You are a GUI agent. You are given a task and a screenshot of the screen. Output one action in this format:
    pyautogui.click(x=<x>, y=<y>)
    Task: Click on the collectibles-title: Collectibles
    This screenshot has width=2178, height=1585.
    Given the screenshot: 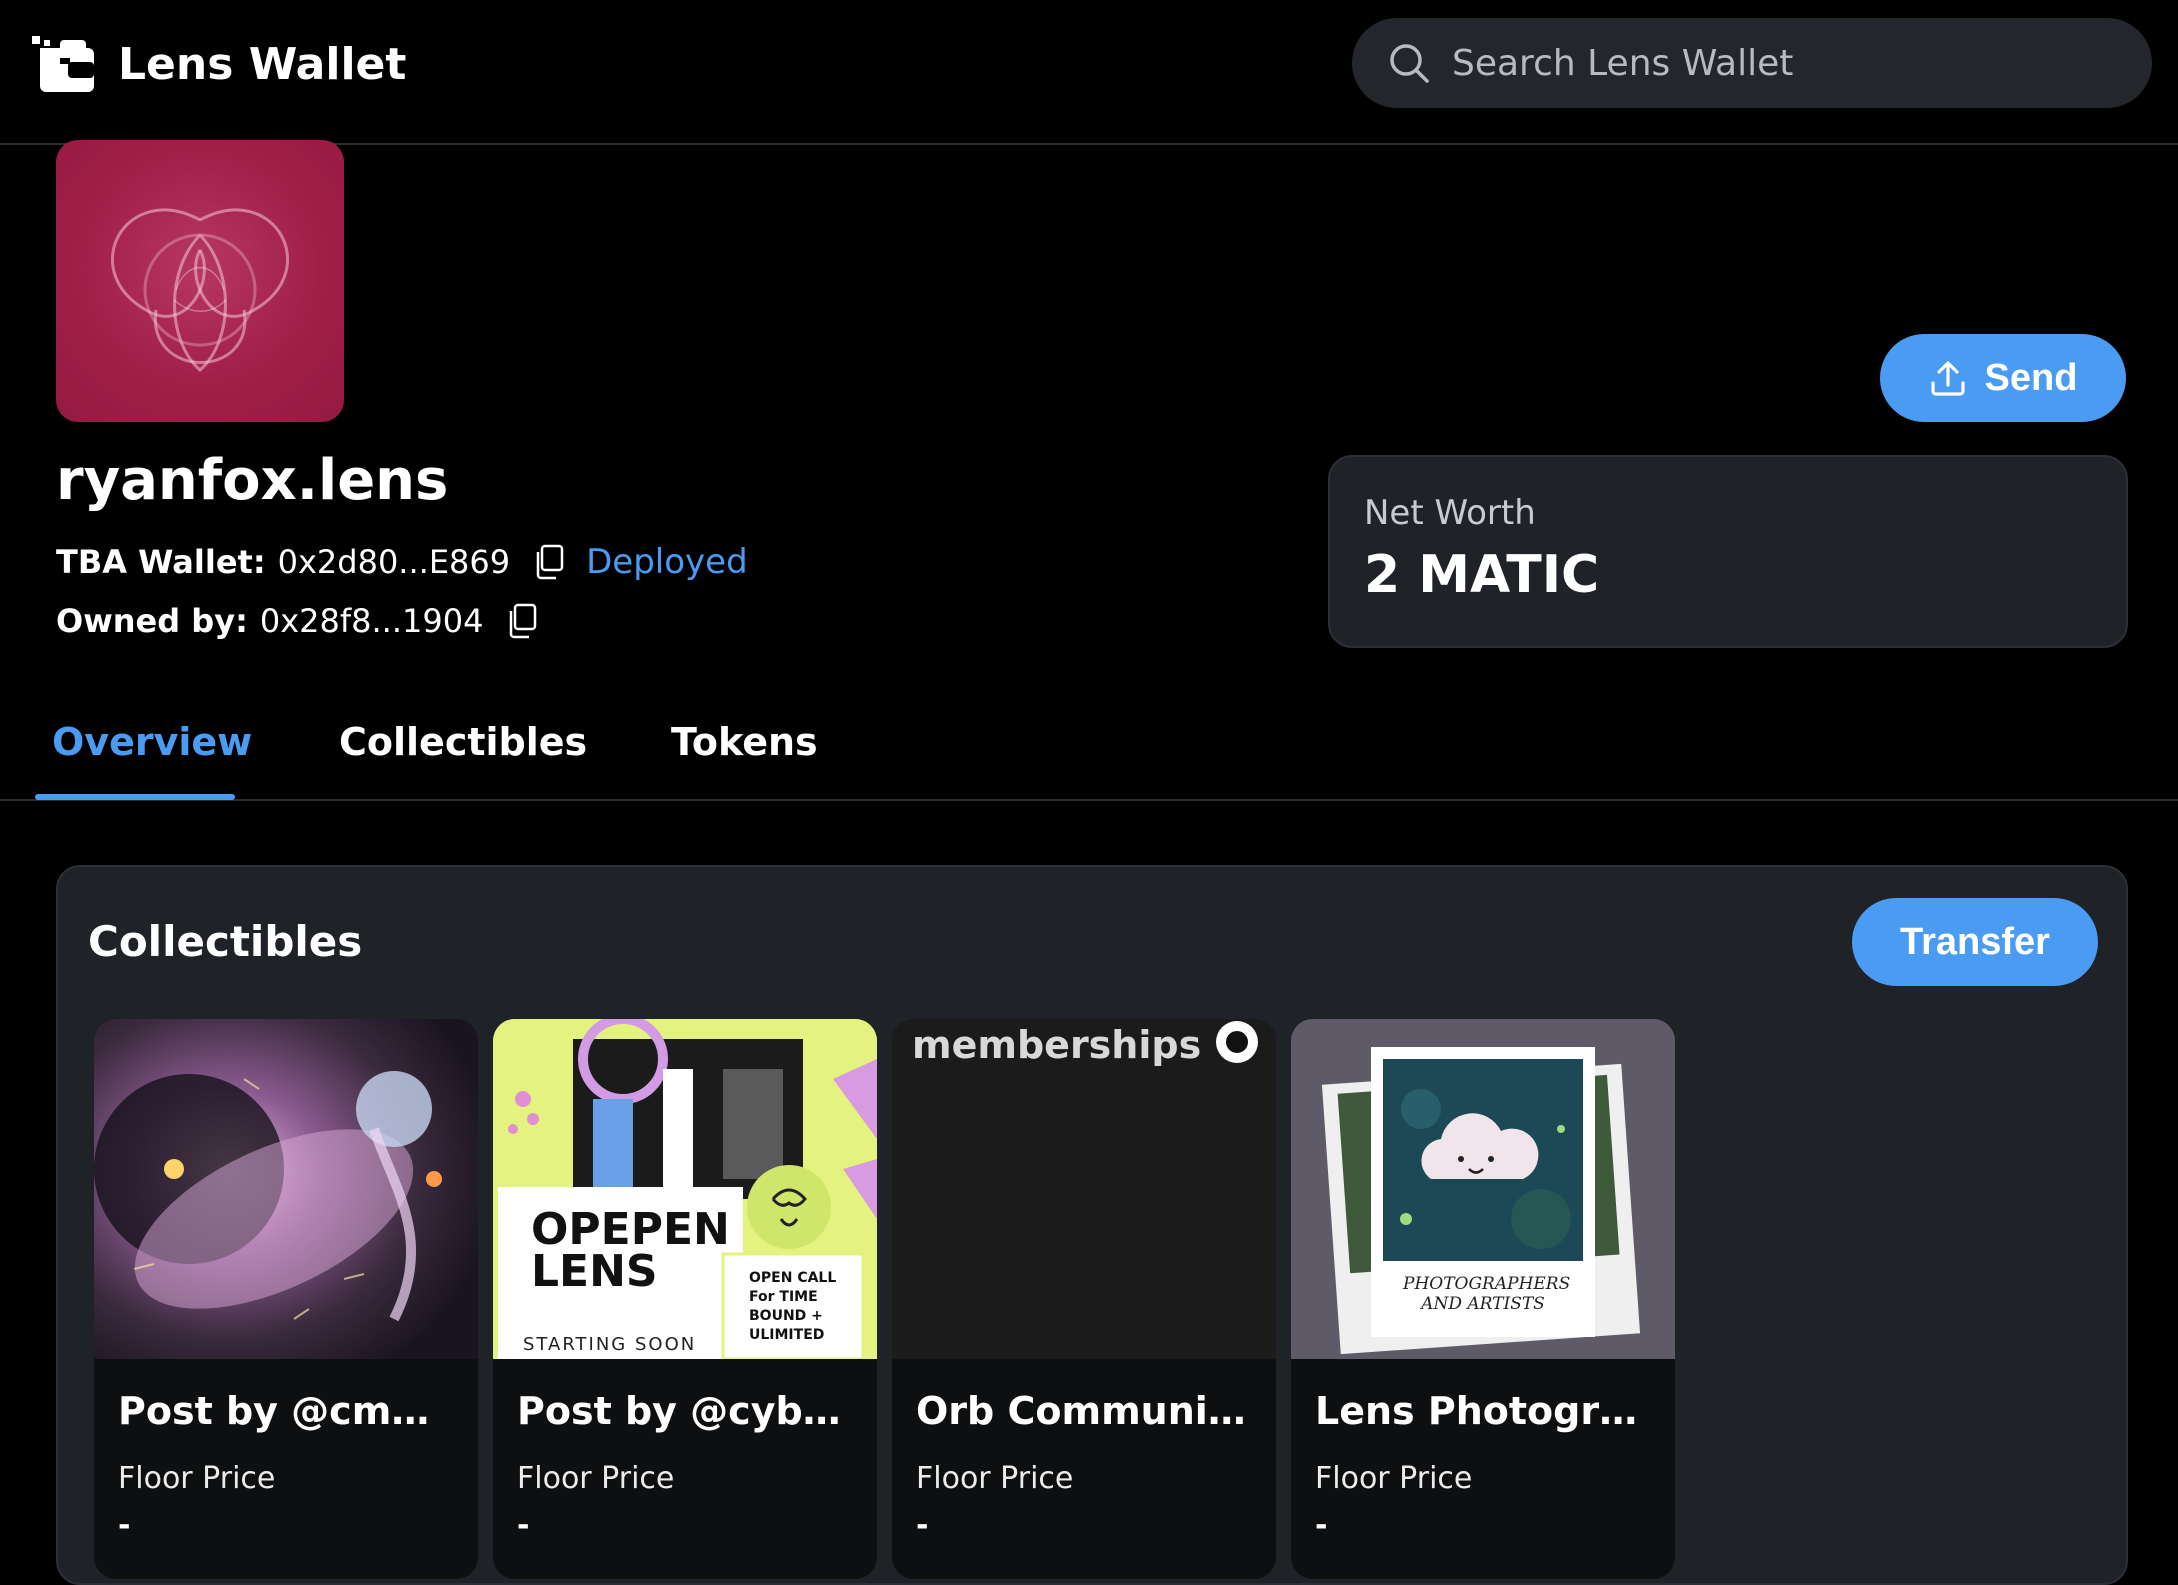 What is the action you would take?
    pyautogui.click(x=225, y=941)
    